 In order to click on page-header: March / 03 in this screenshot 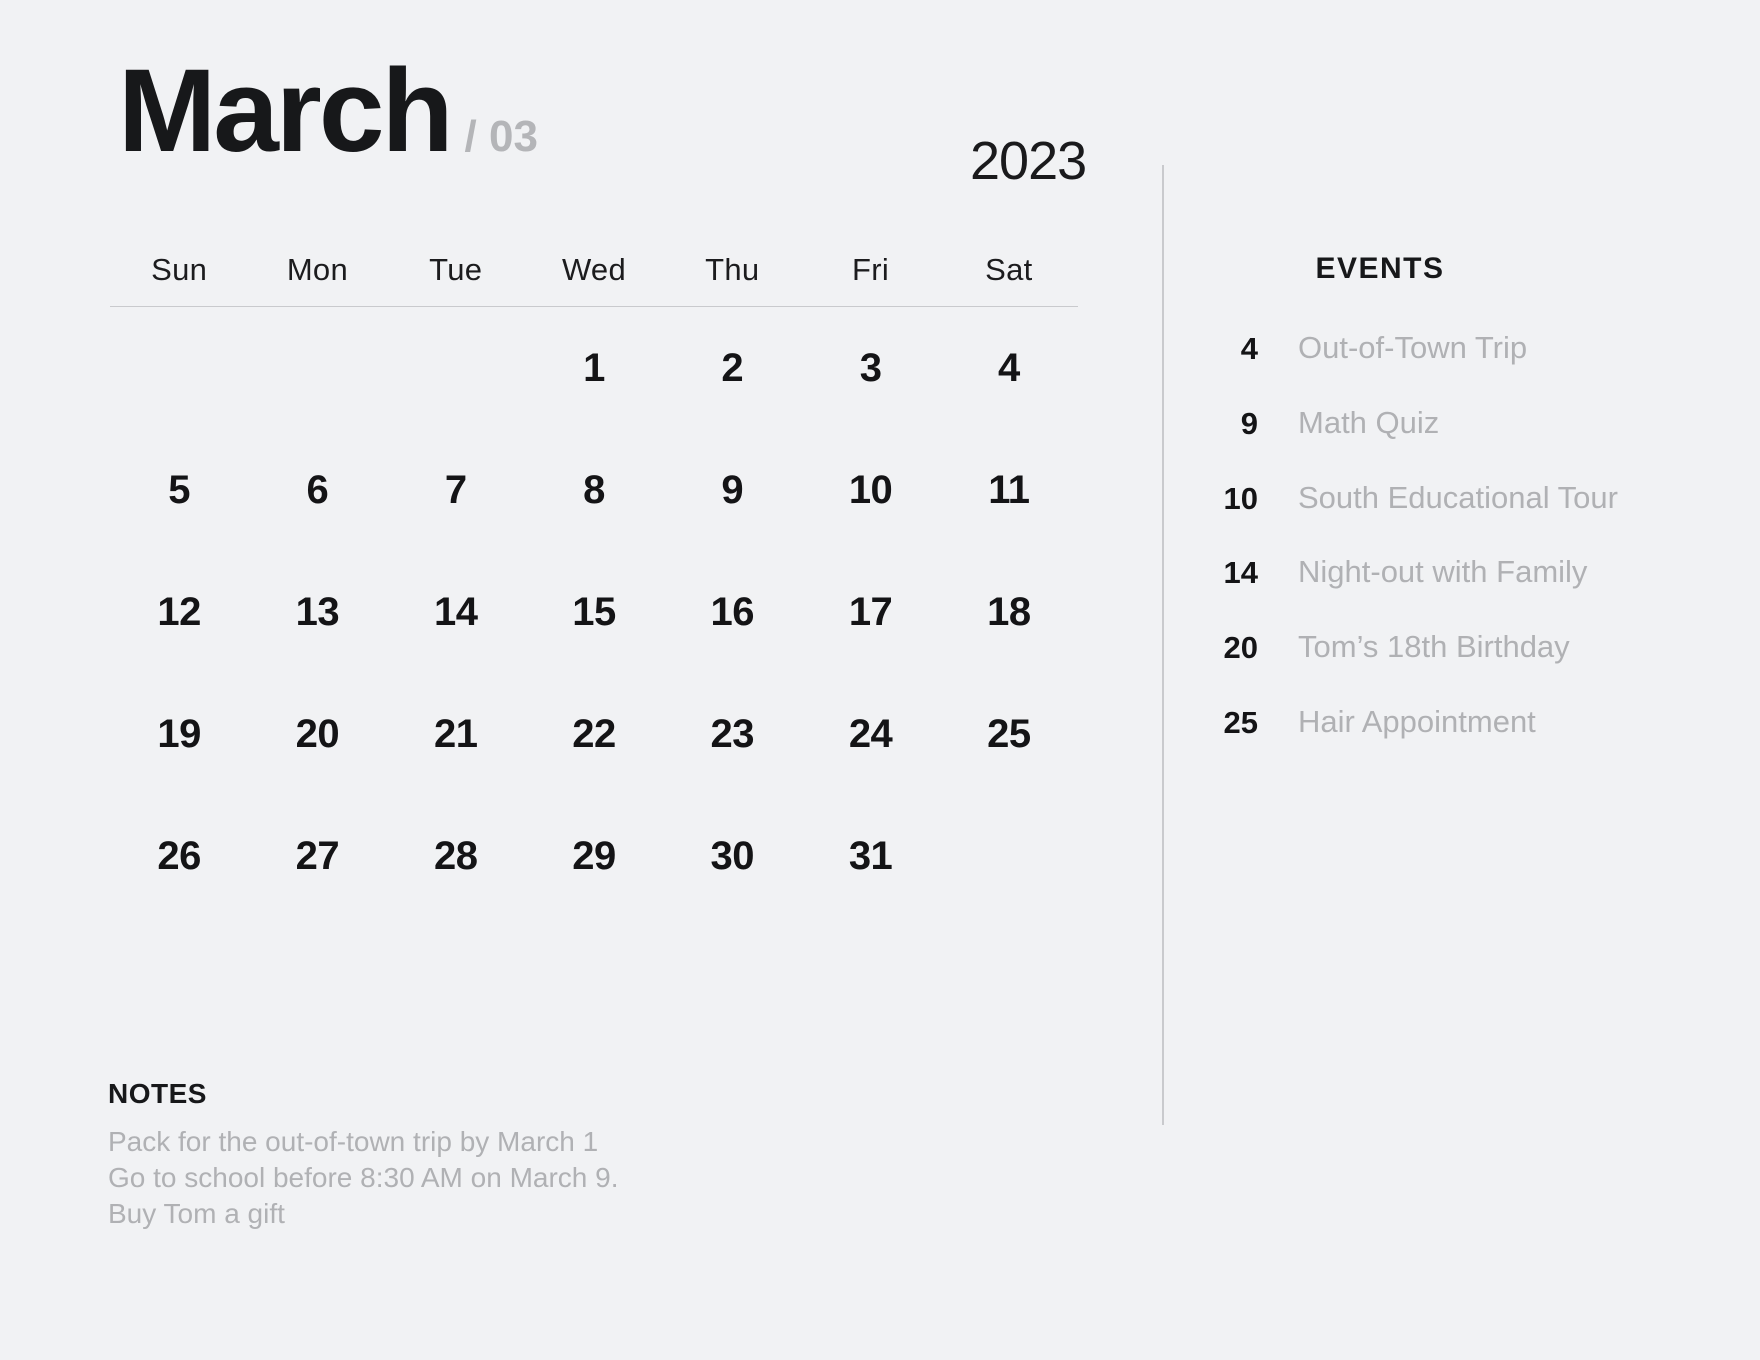, I will do `click(618, 122)`.